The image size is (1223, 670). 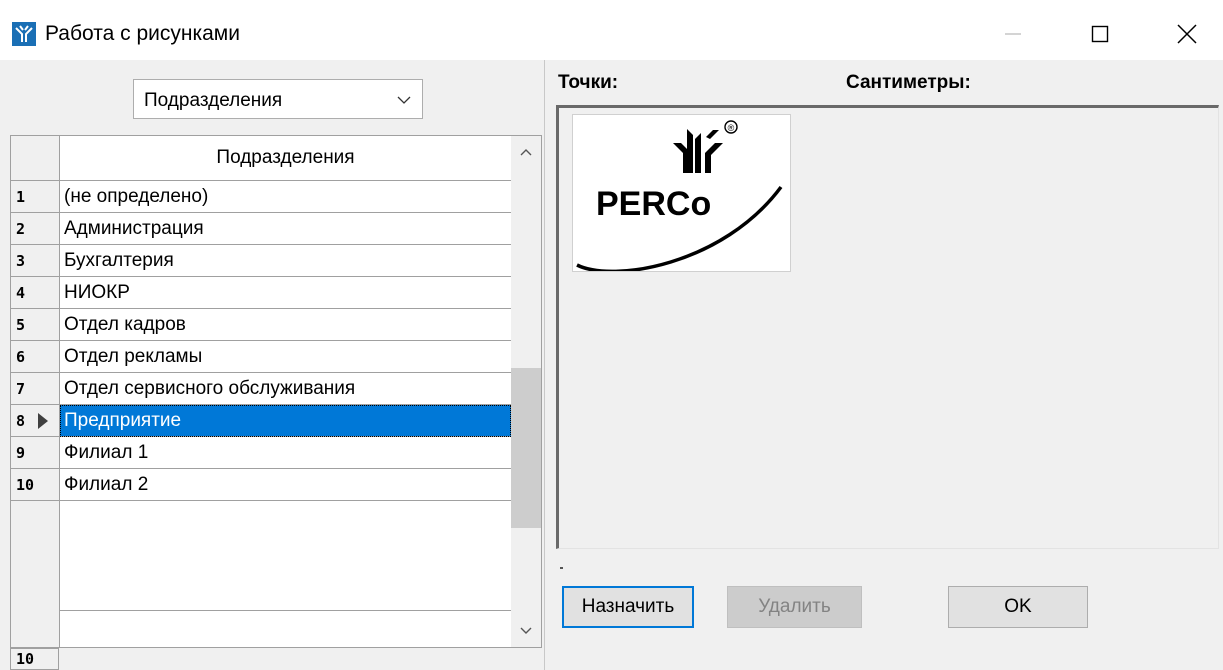 I want to click on table-row: 3 Бухгалтерия, so click(x=261, y=261).